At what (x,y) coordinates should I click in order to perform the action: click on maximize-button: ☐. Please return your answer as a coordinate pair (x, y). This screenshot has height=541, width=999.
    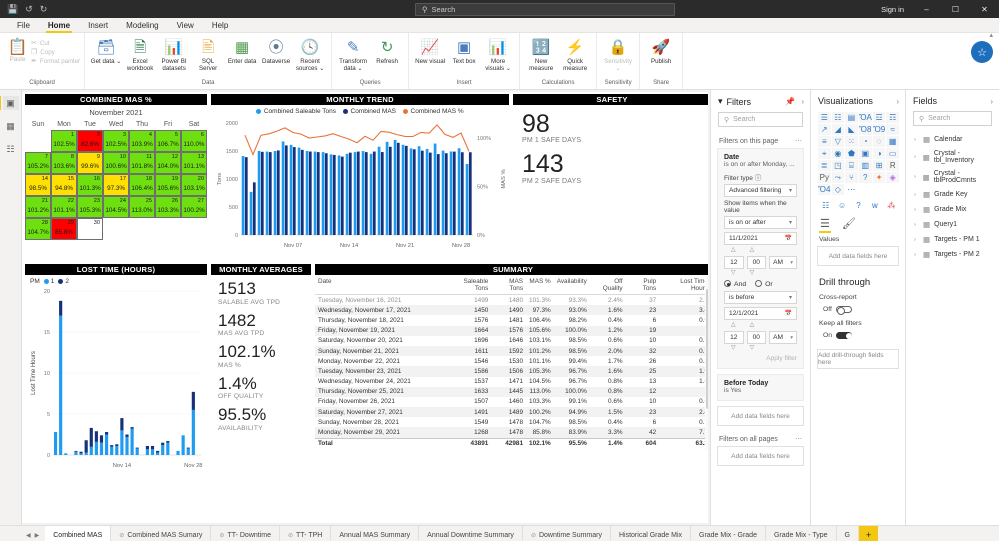
    Looking at the image, I should click on (955, 9).